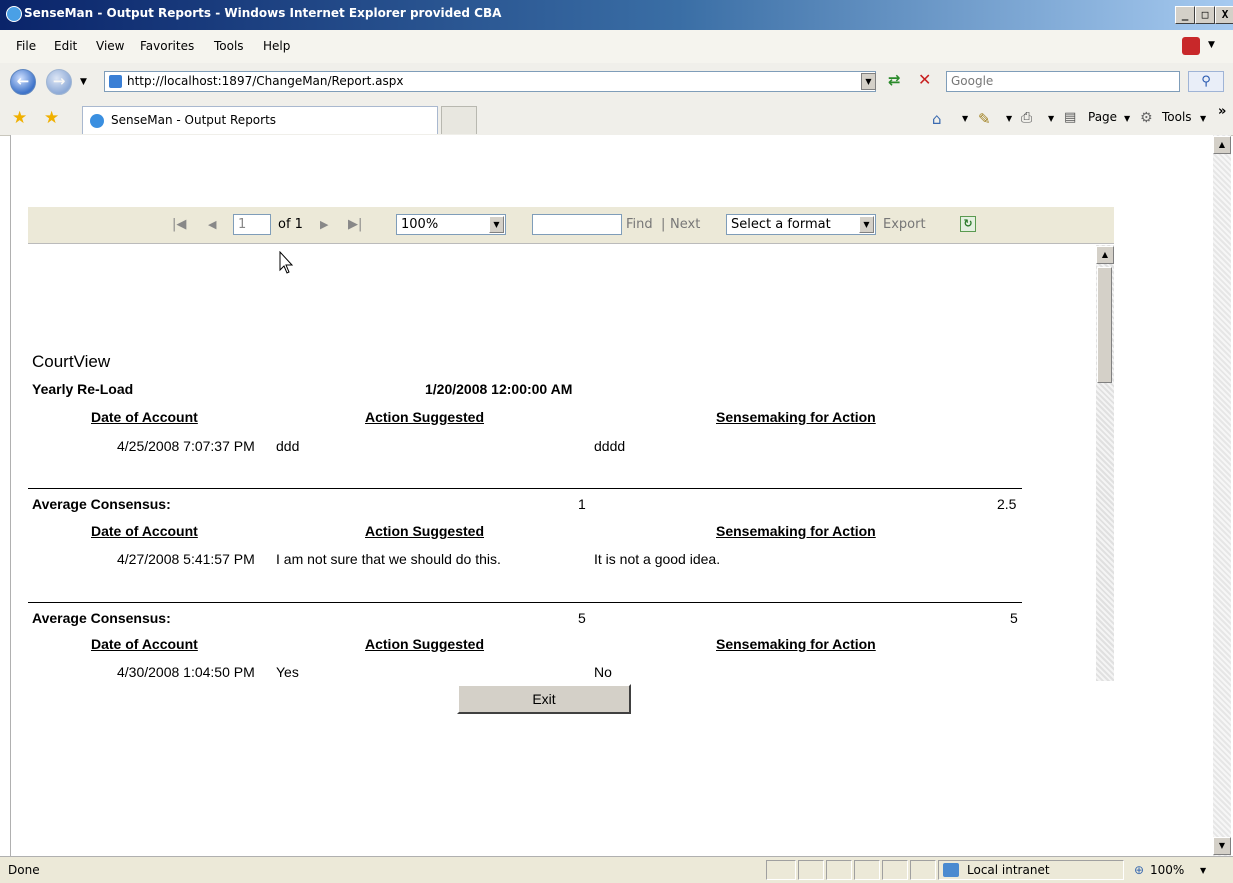  What do you see at coordinates (252, 224) in the screenshot?
I see `page-number-input: 1` at bounding box center [252, 224].